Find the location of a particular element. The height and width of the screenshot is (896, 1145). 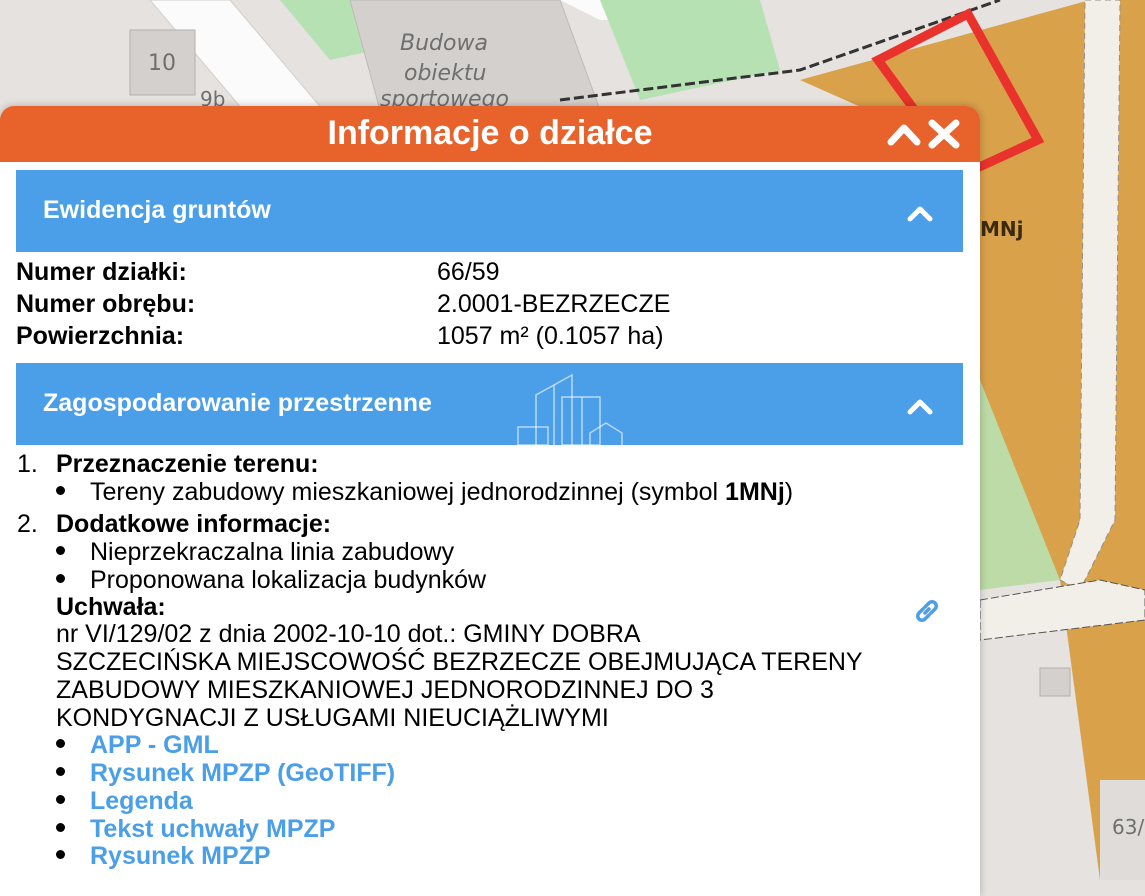

value-numer-dzialki: 66/59 is located at coordinates (468, 272).